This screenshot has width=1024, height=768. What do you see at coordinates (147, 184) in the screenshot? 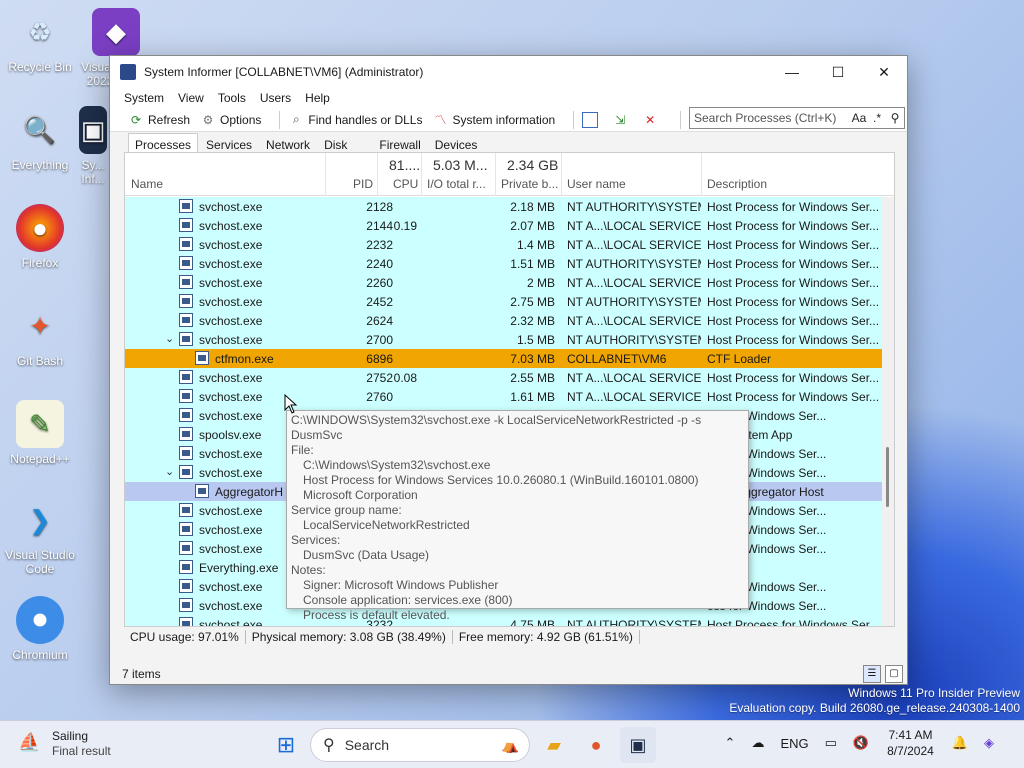
I see `col-name: Name` at bounding box center [147, 184].